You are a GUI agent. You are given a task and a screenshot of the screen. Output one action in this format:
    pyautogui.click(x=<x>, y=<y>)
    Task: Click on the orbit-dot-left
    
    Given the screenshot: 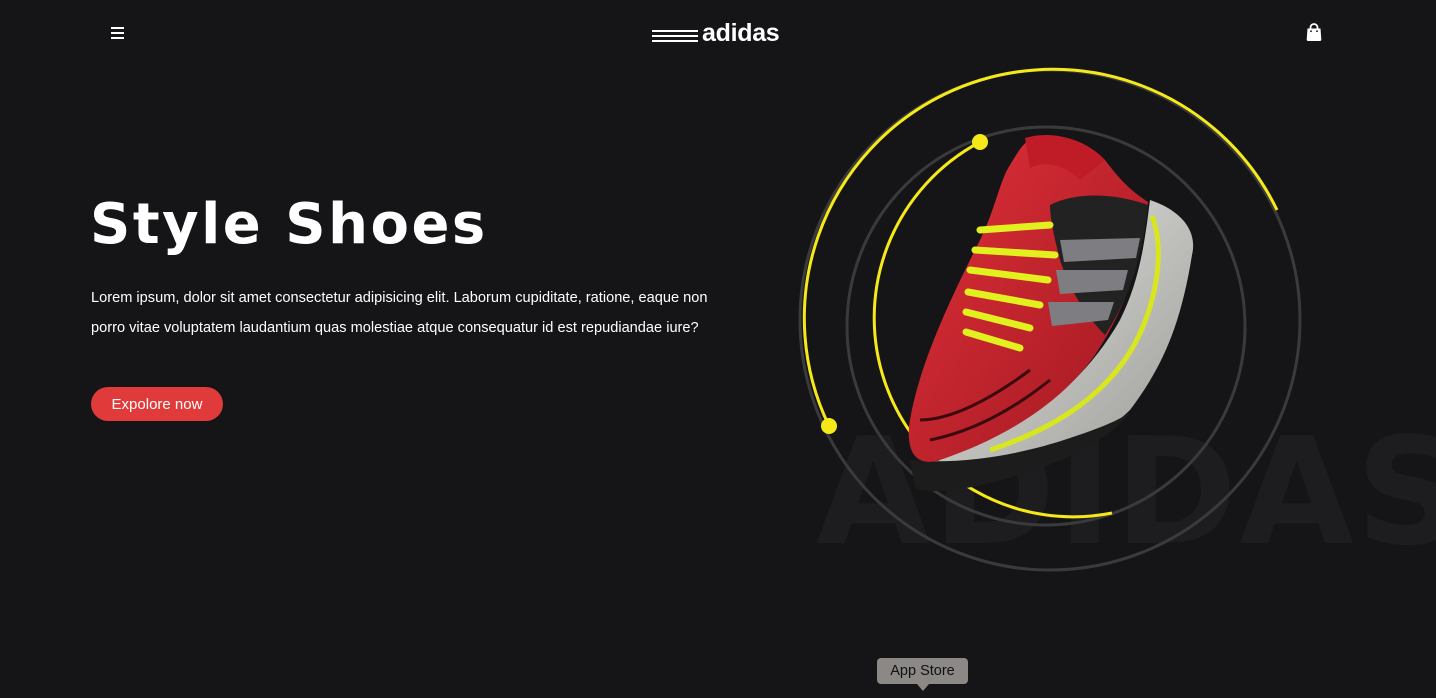 What is the action you would take?
    pyautogui.click(x=829, y=426)
    